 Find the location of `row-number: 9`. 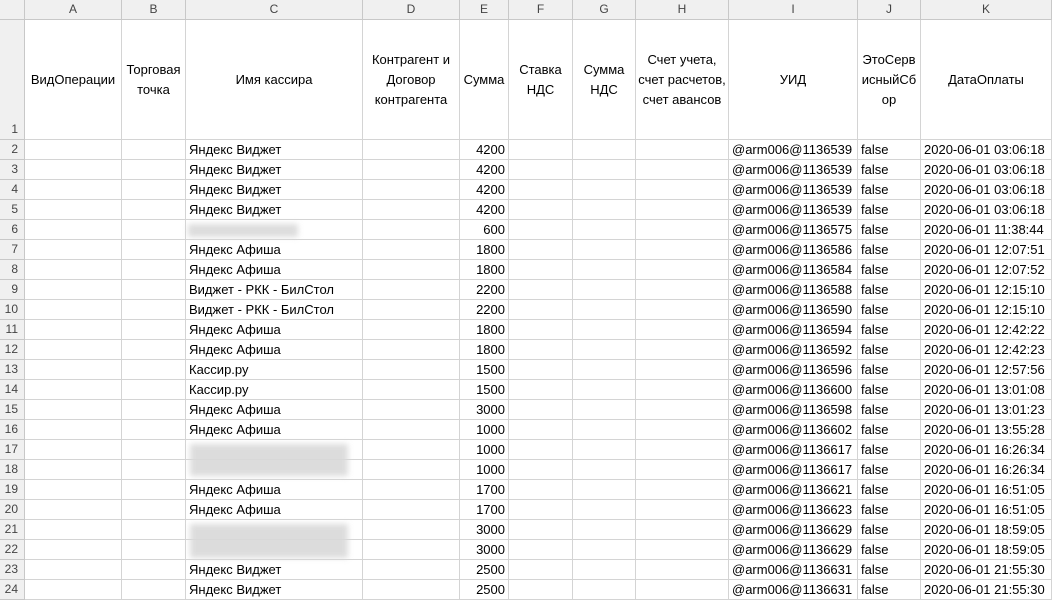

row-number: 9 is located at coordinates (12, 290).